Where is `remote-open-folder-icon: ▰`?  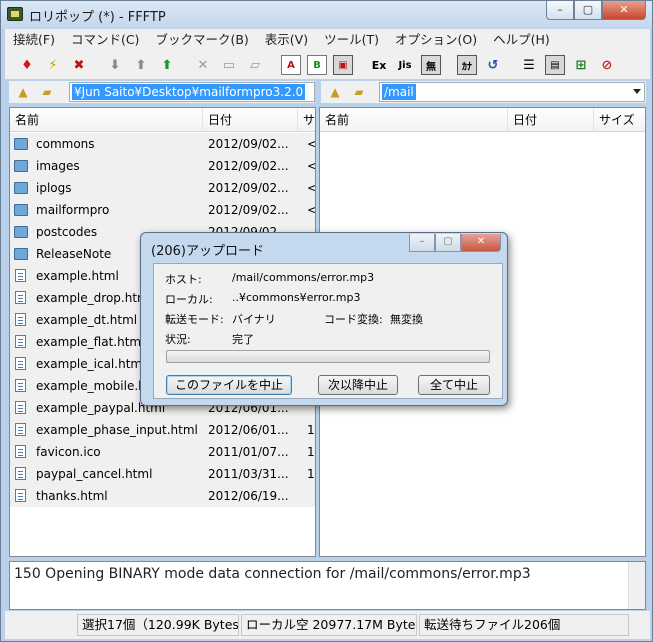 remote-open-folder-icon: ▰ is located at coordinates (359, 92).